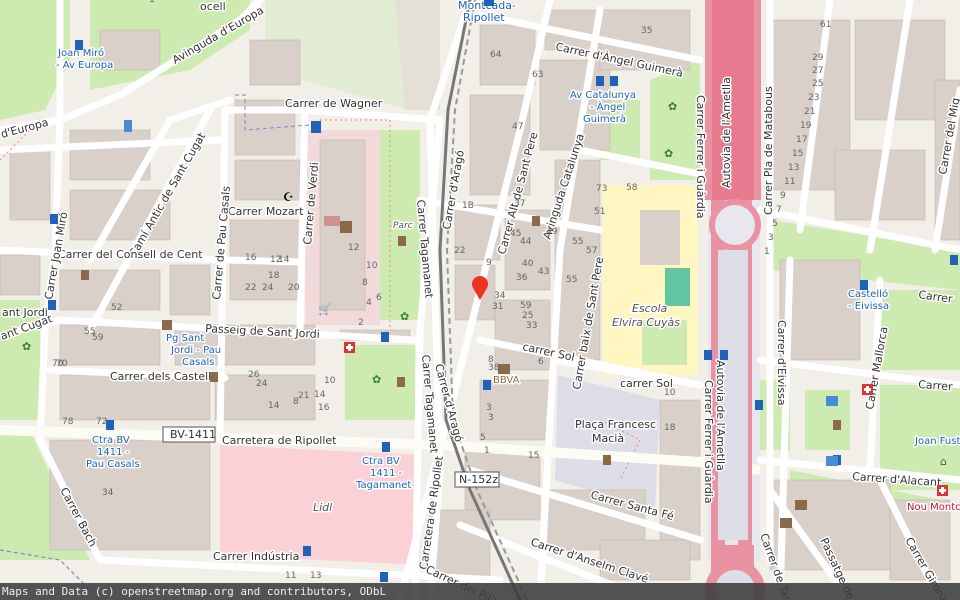  Describe the element at coordinates (251, 258) in the screenshot. I see `house-number: 16` at that location.